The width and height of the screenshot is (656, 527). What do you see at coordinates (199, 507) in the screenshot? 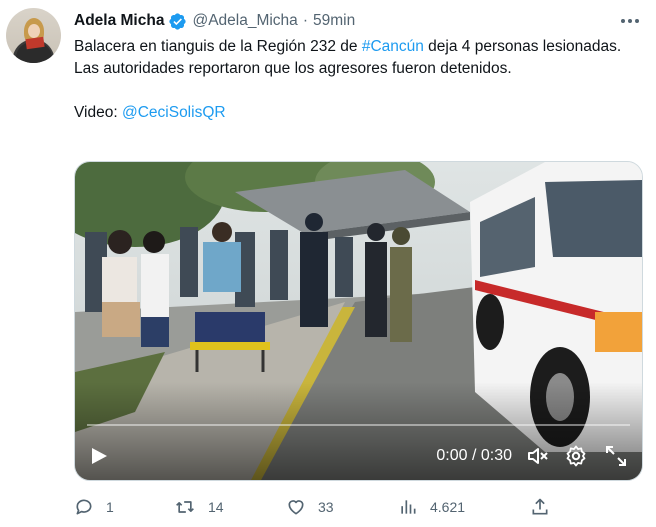
I see `retweet-button: 14` at bounding box center [199, 507].